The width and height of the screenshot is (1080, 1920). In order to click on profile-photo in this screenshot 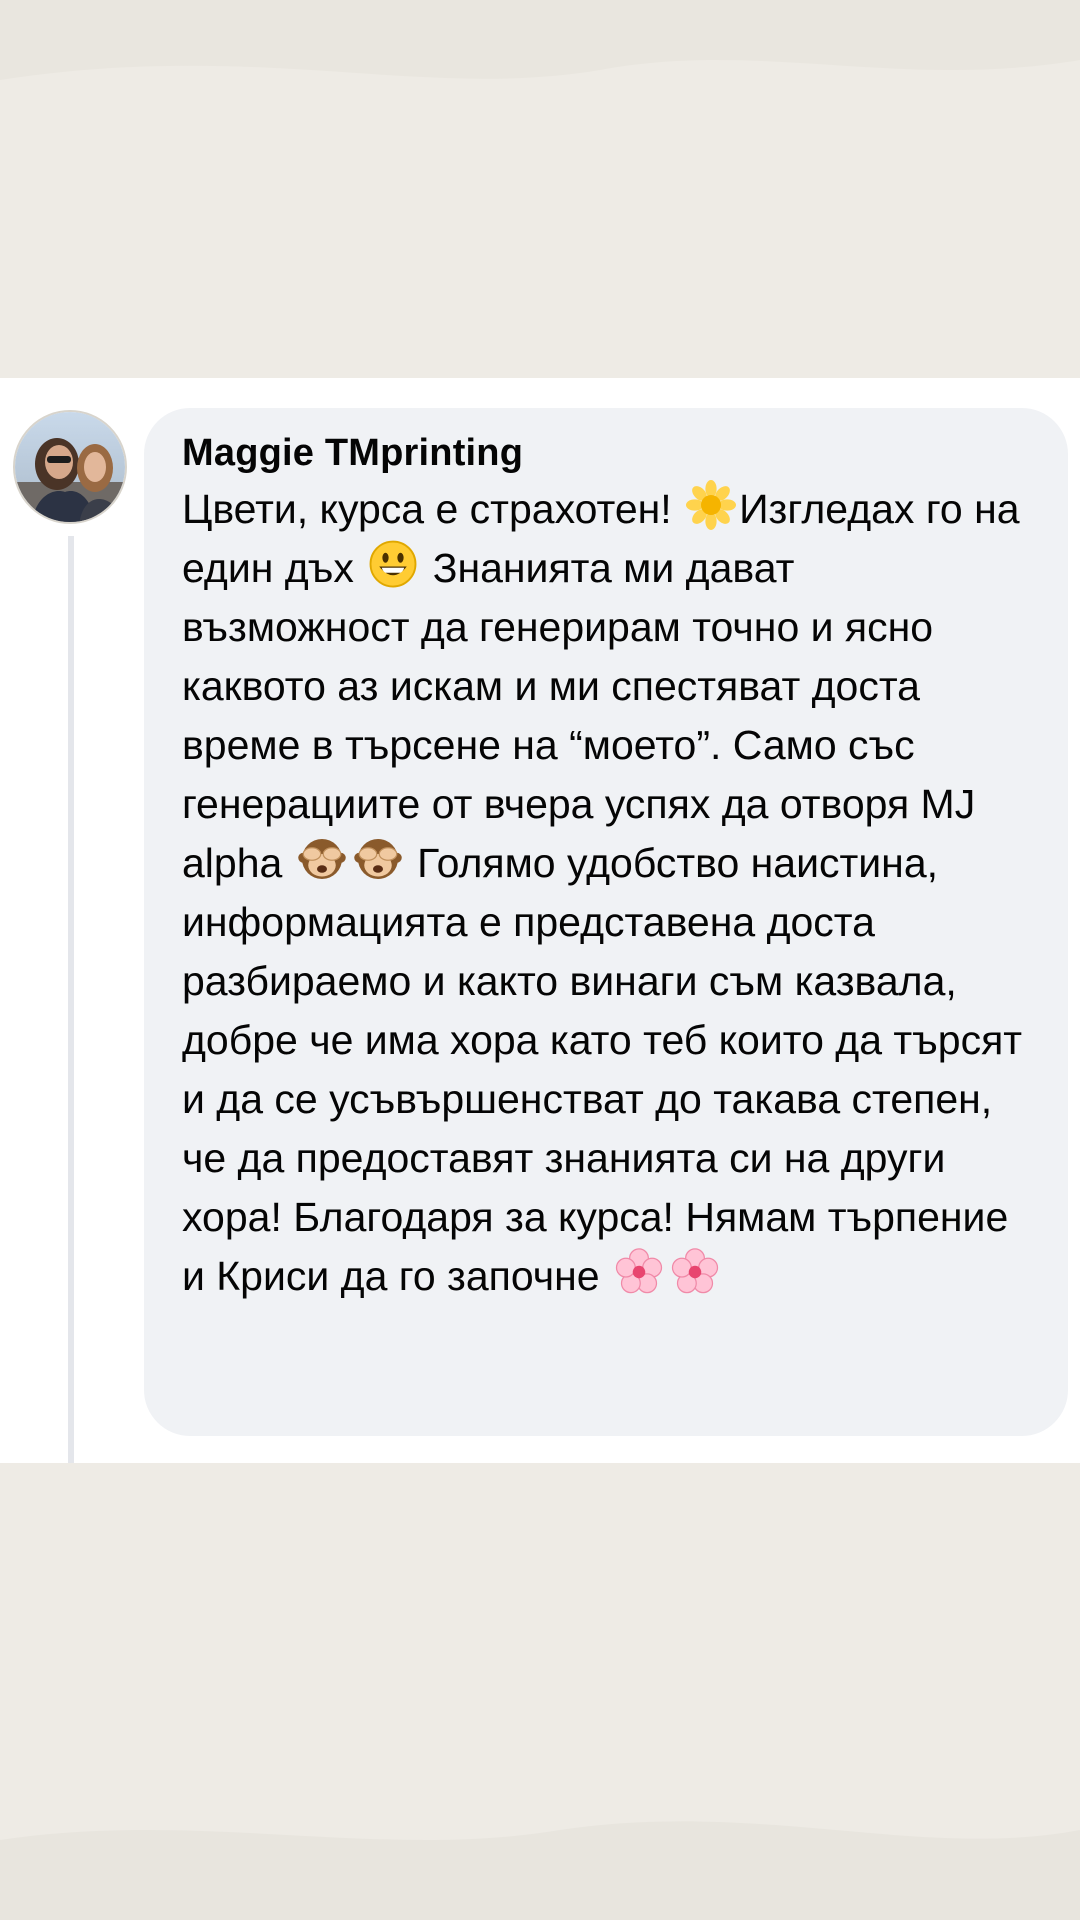, I will do `click(70, 467)`.